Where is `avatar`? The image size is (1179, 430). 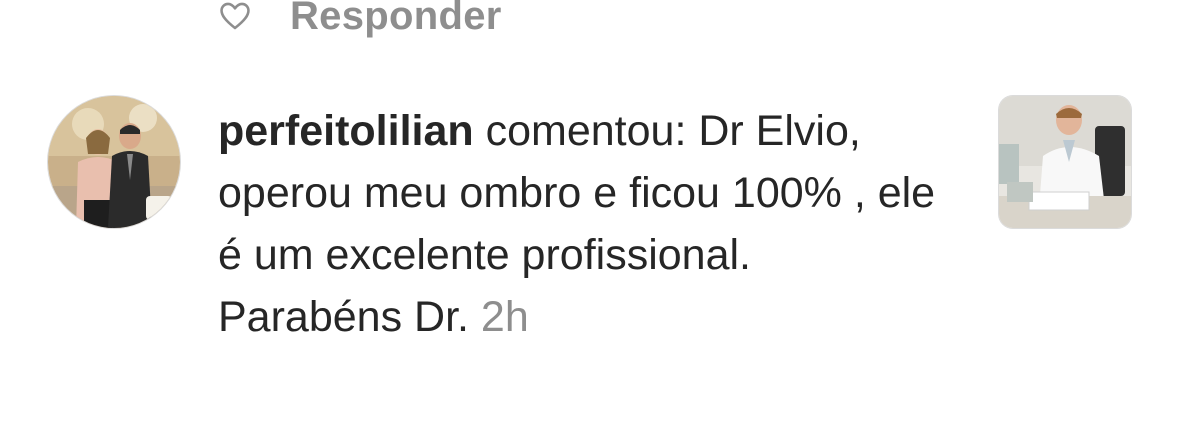 avatar is located at coordinates (114, 162).